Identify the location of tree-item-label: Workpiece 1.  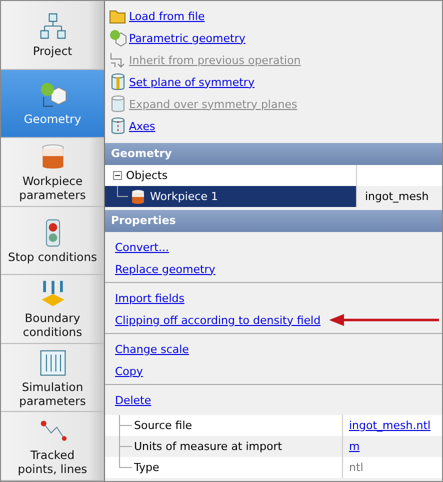
(183, 196).